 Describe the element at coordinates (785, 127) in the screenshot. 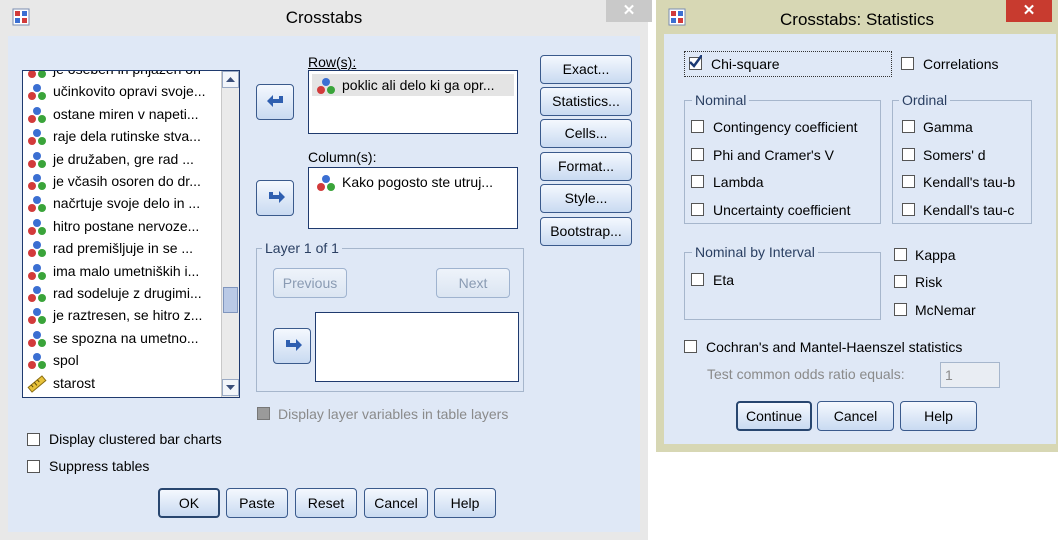

I see `contingency-label: Contingency coefficient` at that location.